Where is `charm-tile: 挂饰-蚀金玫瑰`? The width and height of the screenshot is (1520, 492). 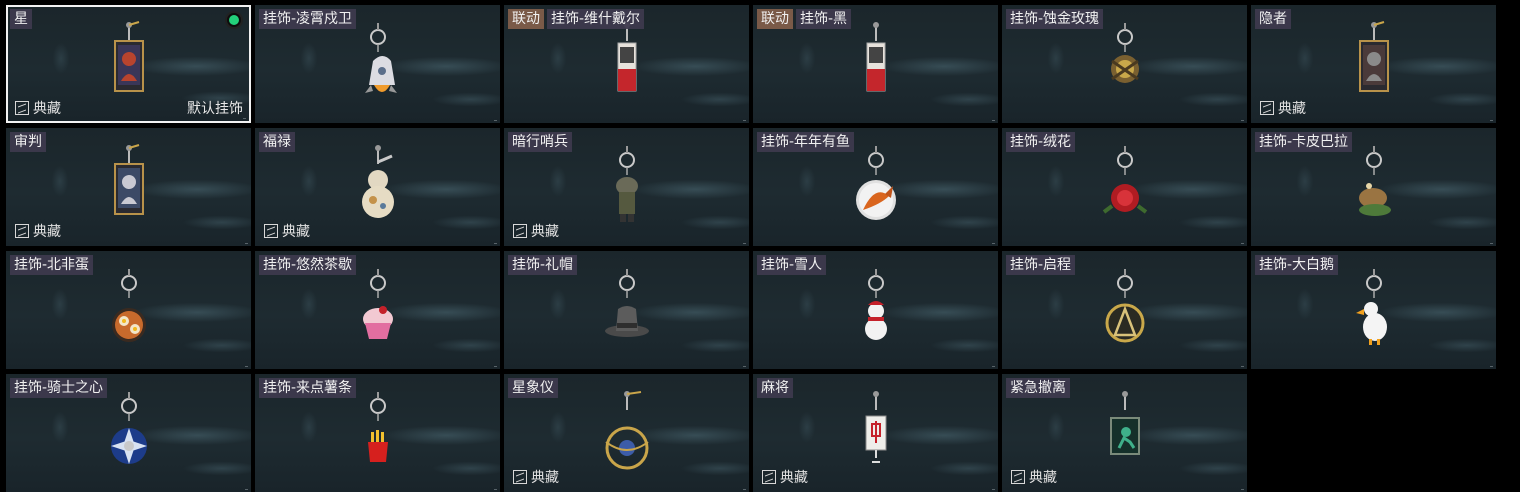 charm-tile: 挂饰-蚀金玫瑰 is located at coordinates (1124, 64).